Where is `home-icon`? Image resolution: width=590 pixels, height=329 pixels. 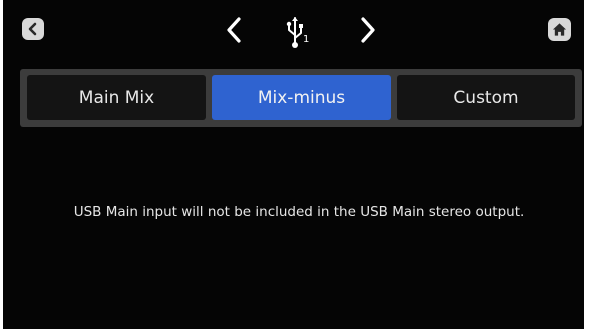 home-icon is located at coordinates (559, 29).